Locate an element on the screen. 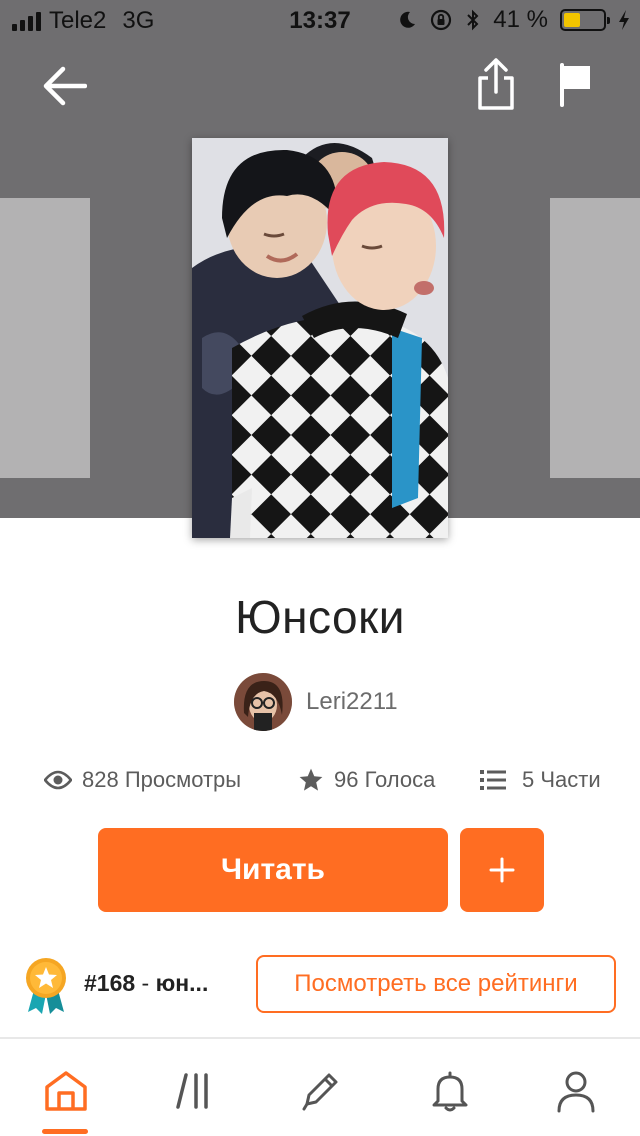 The height and width of the screenshot is (1136, 640). eye-icon is located at coordinates (58, 780).